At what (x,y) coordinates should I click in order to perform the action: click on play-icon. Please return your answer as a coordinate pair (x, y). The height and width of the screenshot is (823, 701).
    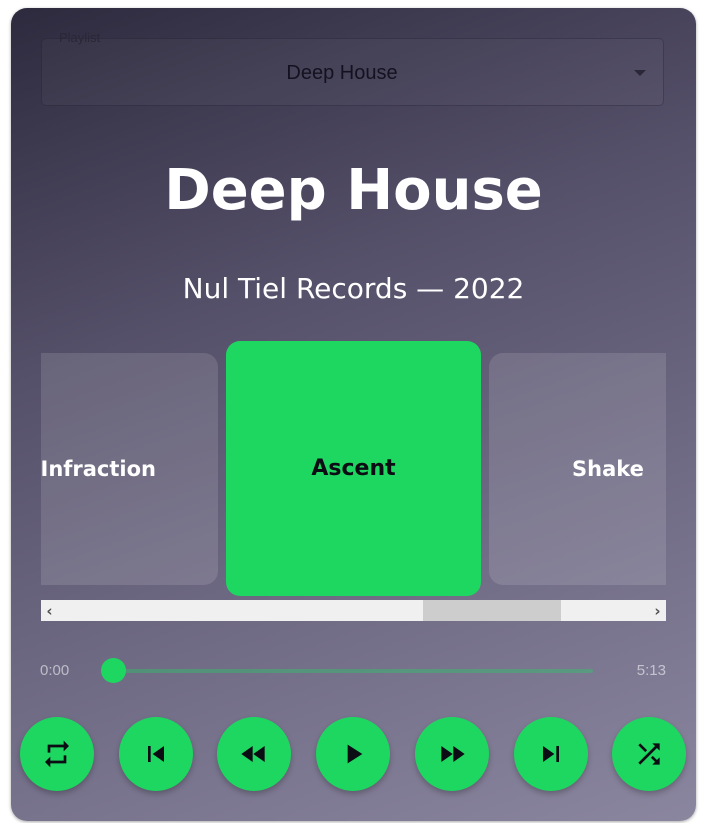
    Looking at the image, I should click on (355, 754).